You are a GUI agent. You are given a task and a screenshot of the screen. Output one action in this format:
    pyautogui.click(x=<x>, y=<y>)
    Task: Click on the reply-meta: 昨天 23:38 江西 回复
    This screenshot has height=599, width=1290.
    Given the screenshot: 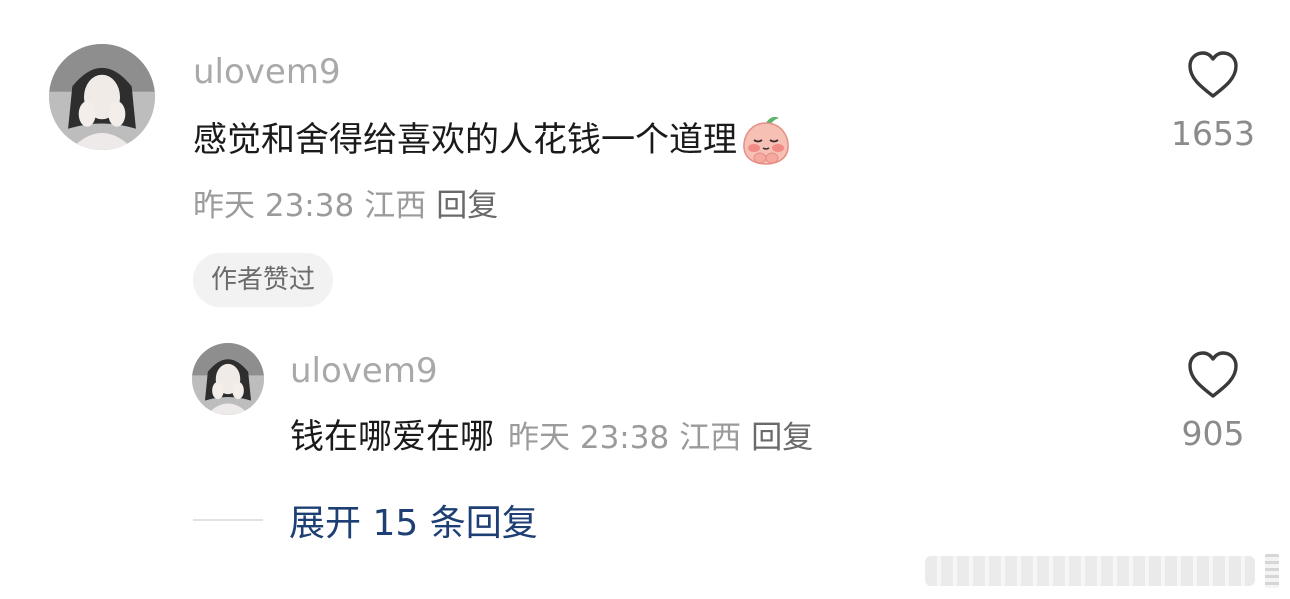 What is the action you would take?
    pyautogui.click(x=665, y=438)
    